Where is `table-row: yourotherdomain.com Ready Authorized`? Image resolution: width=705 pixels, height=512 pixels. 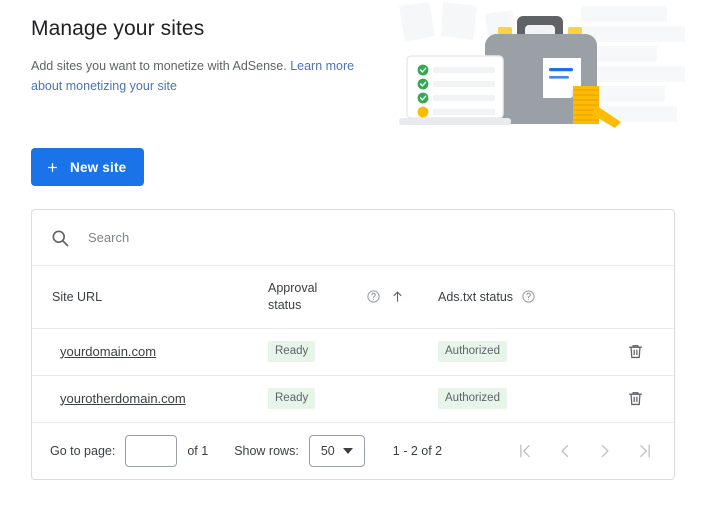
table-row: yourotherdomain.com Ready Authorized is located at coordinates (353, 399).